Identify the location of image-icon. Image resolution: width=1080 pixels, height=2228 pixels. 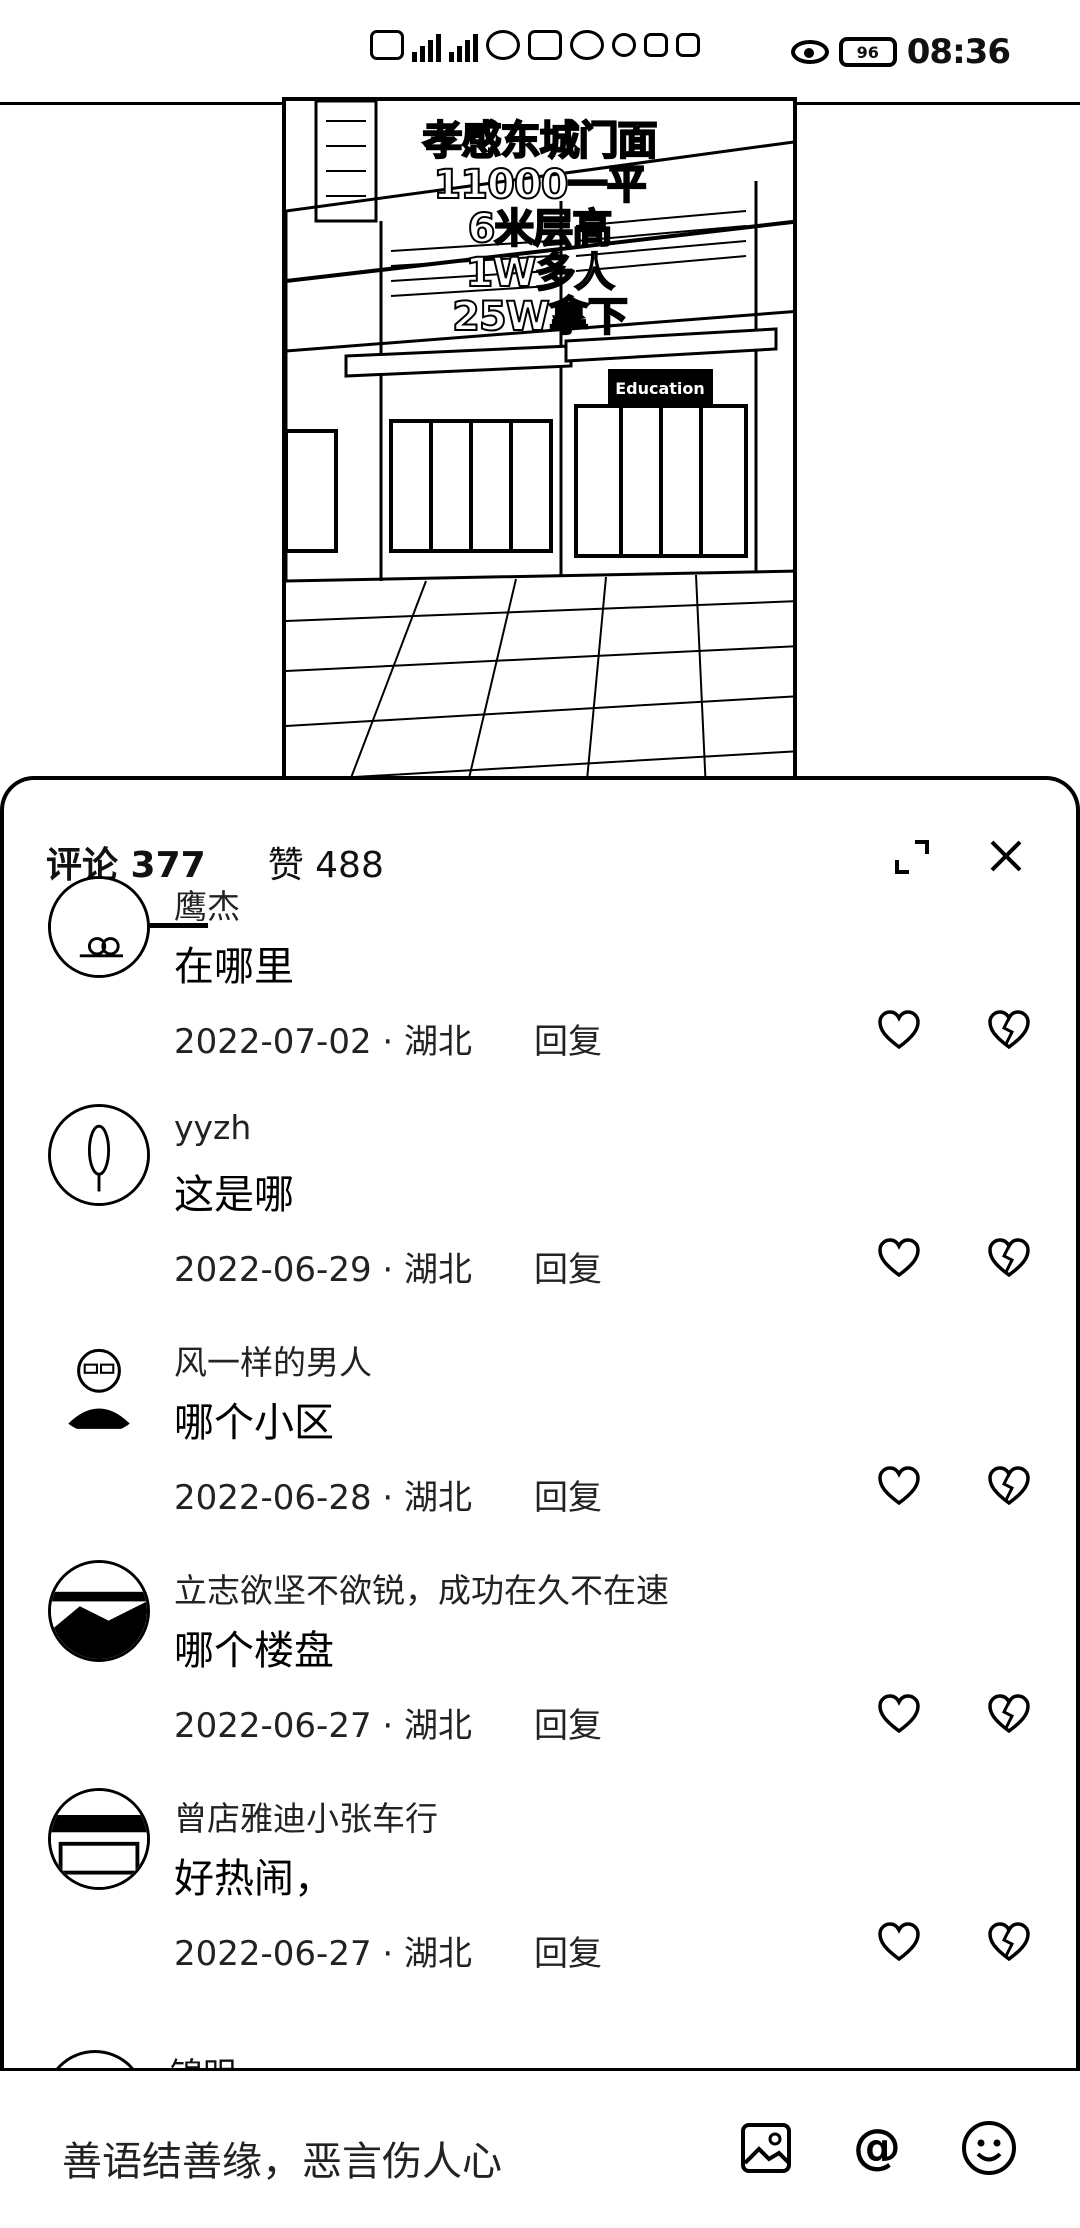
(766, 2148).